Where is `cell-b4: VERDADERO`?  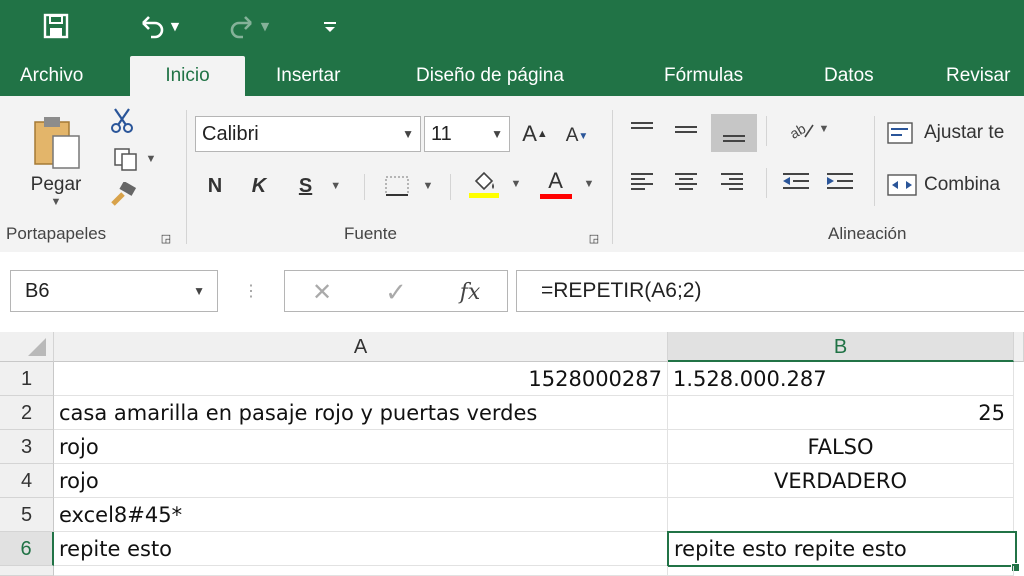
cell-b4: VERDADERO is located at coordinates (841, 481).